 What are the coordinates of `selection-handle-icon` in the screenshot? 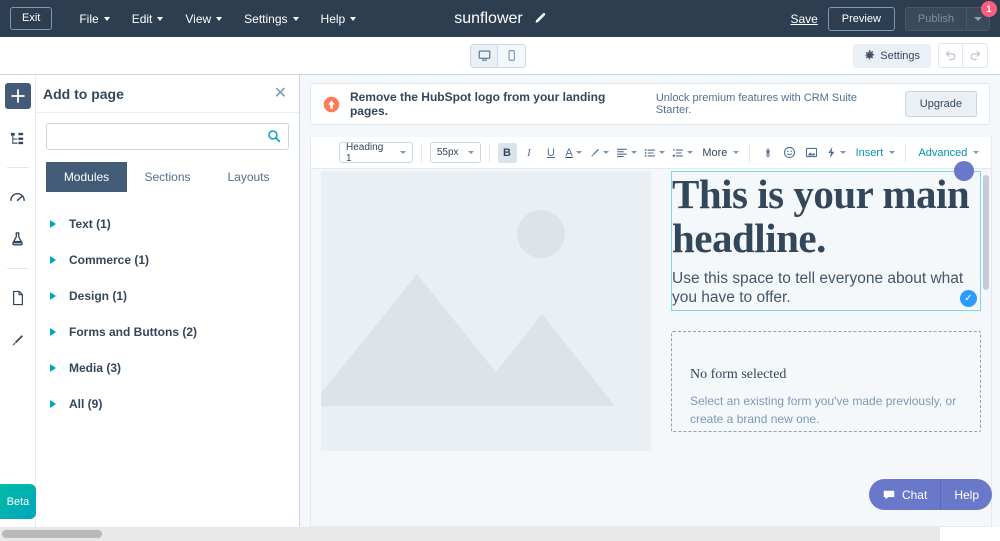 It's located at (964, 171).